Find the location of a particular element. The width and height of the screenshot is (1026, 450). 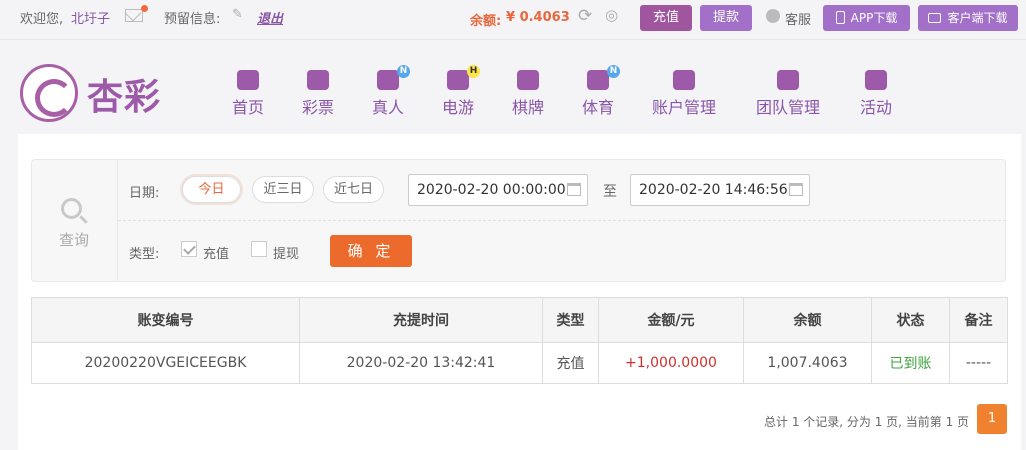

column-header: 备注 is located at coordinates (978, 320).